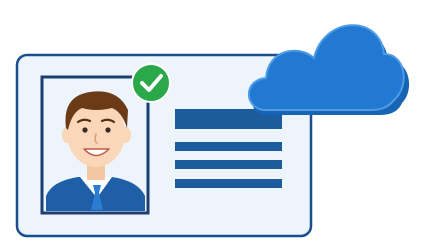 The height and width of the screenshot is (241, 421). I want to click on cloud-icon, so click(329, 69).